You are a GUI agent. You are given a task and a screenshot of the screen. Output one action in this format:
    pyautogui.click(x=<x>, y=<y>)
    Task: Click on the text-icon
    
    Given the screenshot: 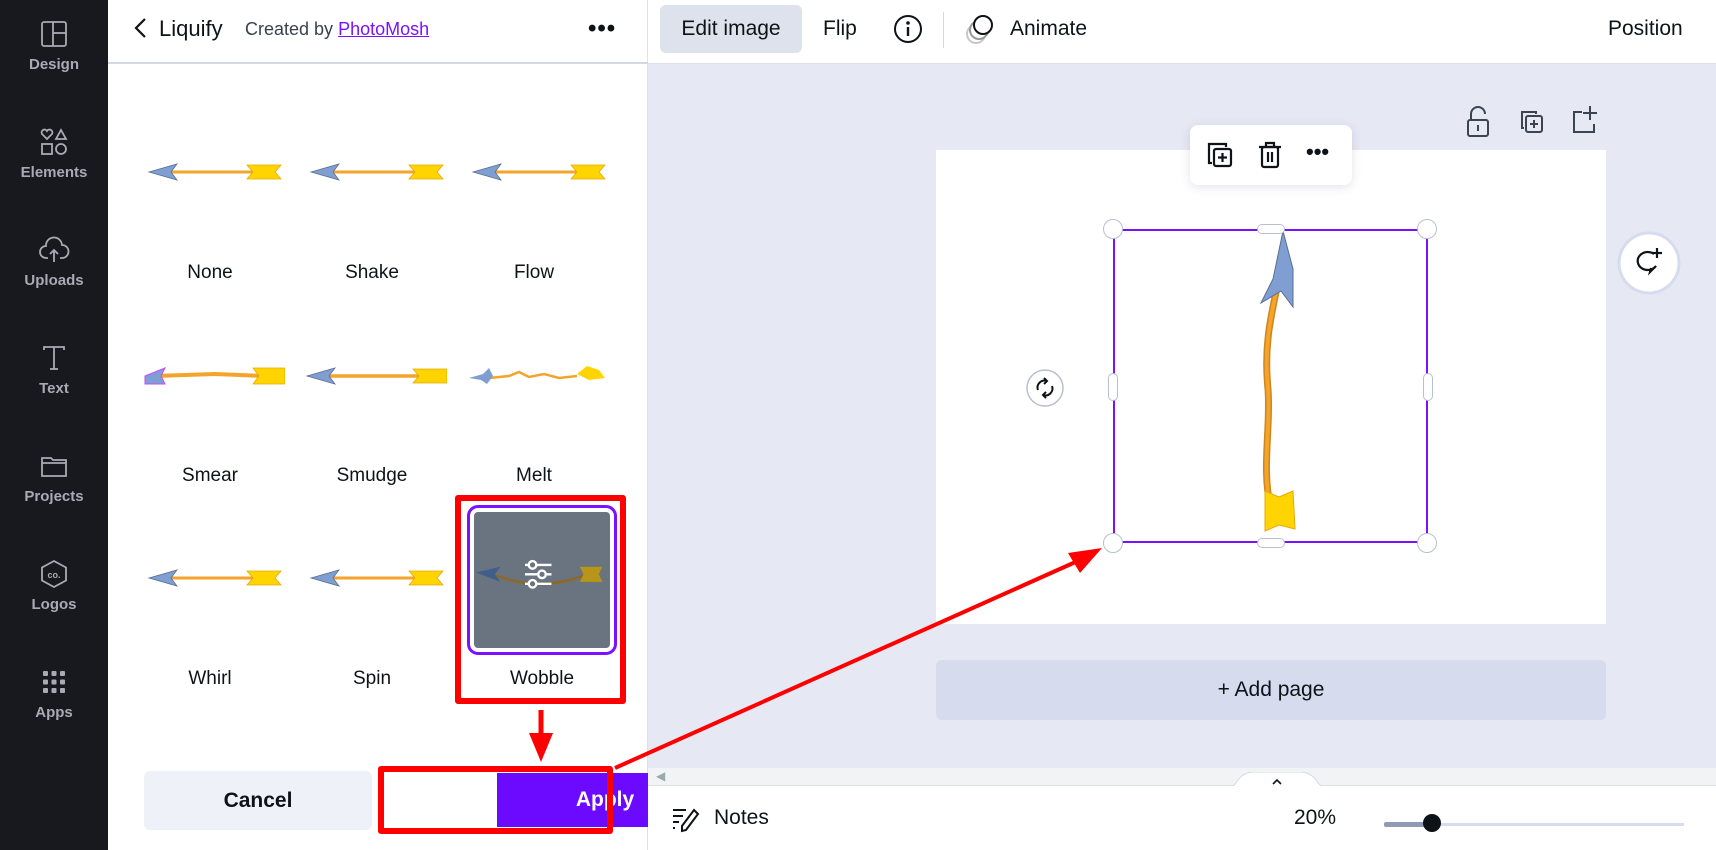 What is the action you would take?
    pyautogui.click(x=54, y=358)
    